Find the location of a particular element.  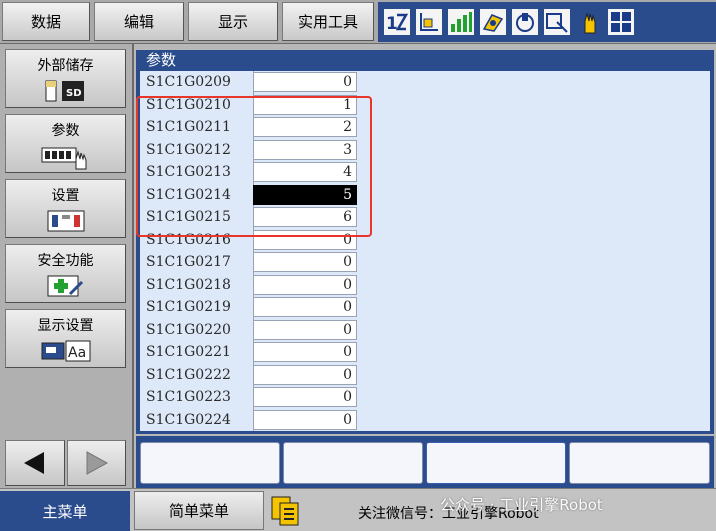

simple-menu-button: 简单菜单 is located at coordinates (199, 510).